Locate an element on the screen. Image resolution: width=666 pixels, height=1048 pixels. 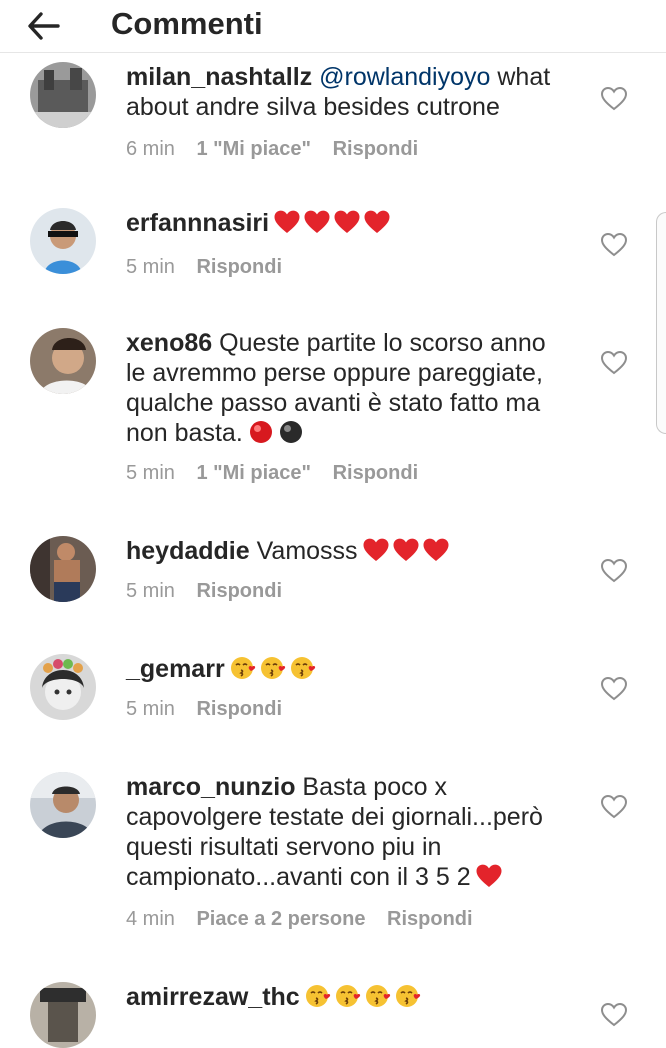
scrollbar is located at coordinates (661, 323).